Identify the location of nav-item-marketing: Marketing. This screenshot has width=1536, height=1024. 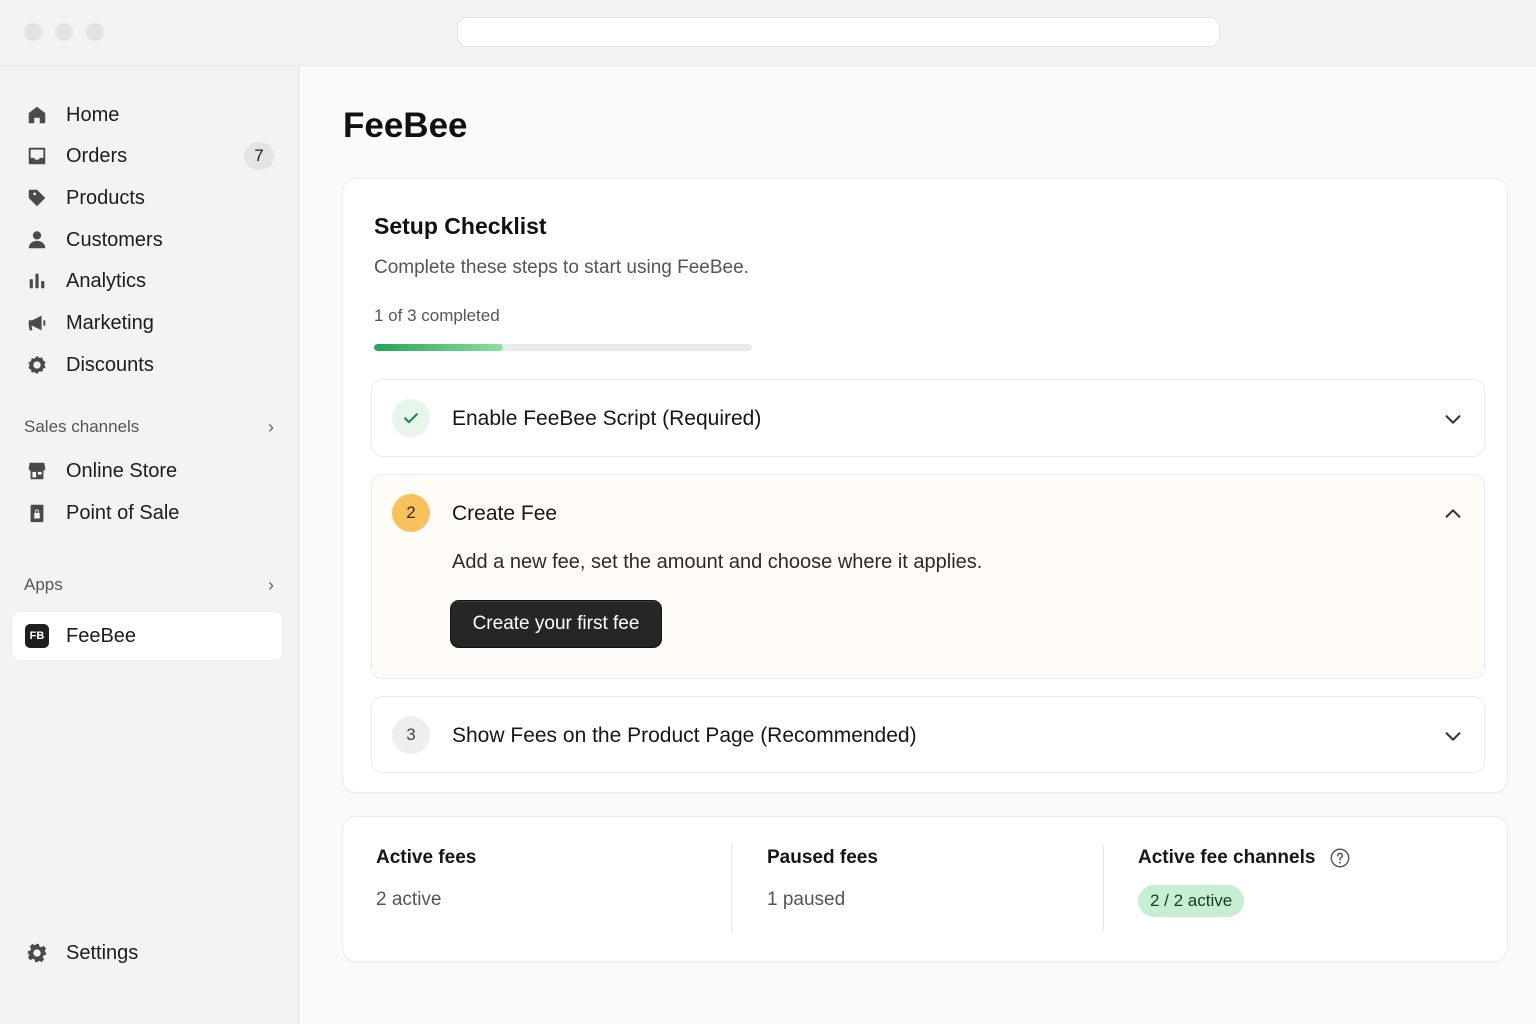
(147, 323).